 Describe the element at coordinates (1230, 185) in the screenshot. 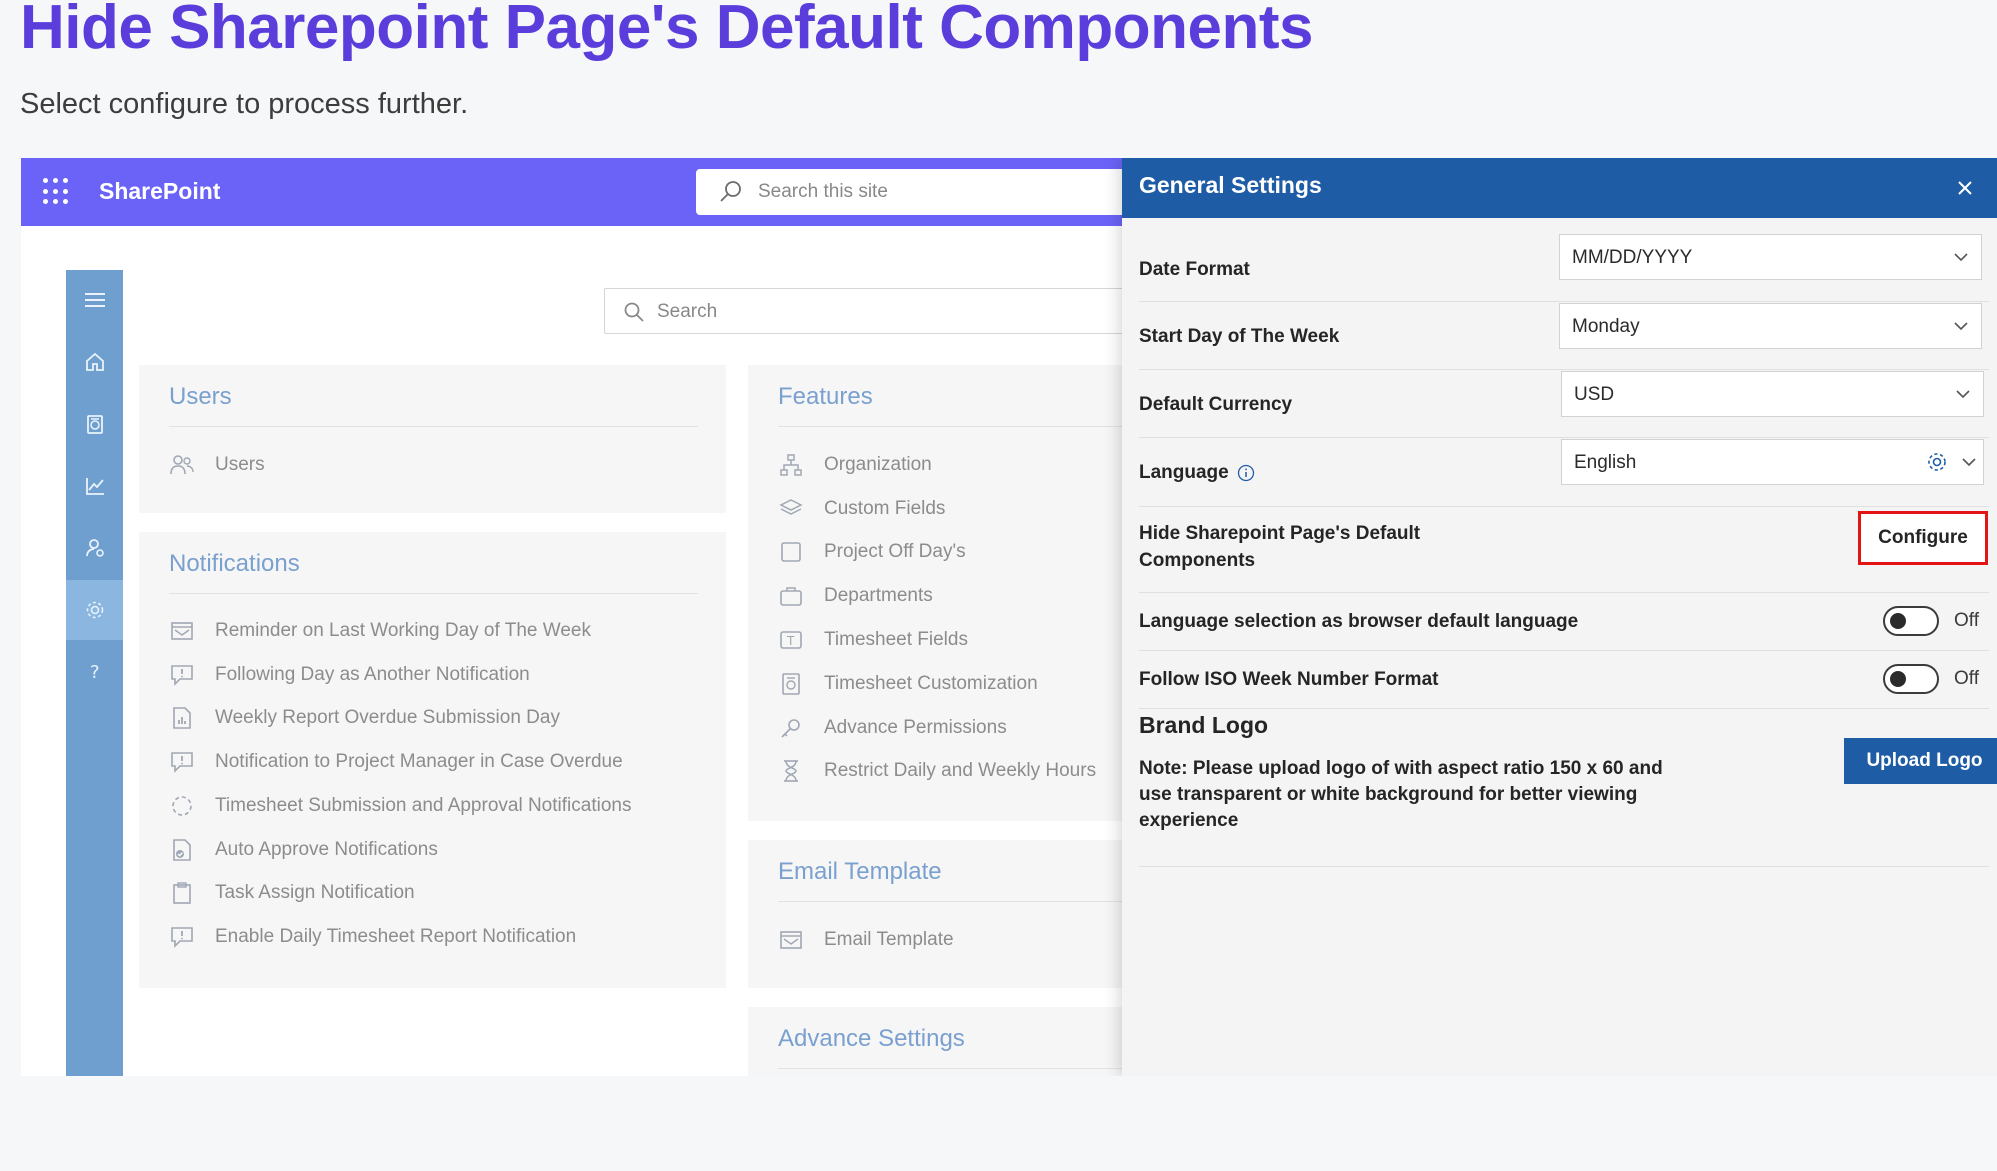

I see `panel-title: General Settings` at that location.